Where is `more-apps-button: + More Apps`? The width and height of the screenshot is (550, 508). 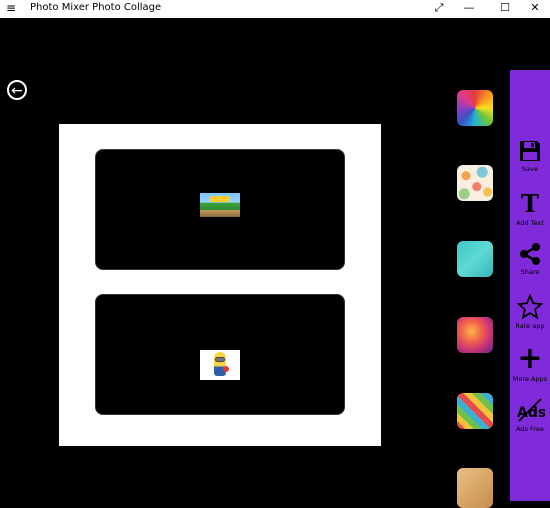
more-apps-button: + More Apps is located at coordinates (530, 362).